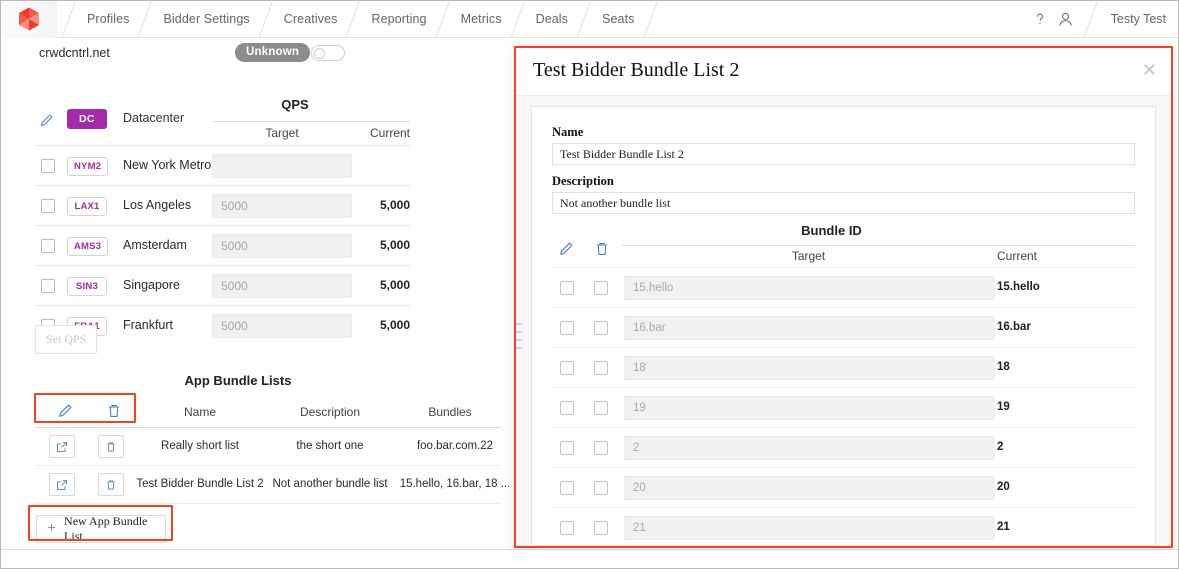  I want to click on nav-item-bidder-settings: Bidder Settings, so click(206, 19).